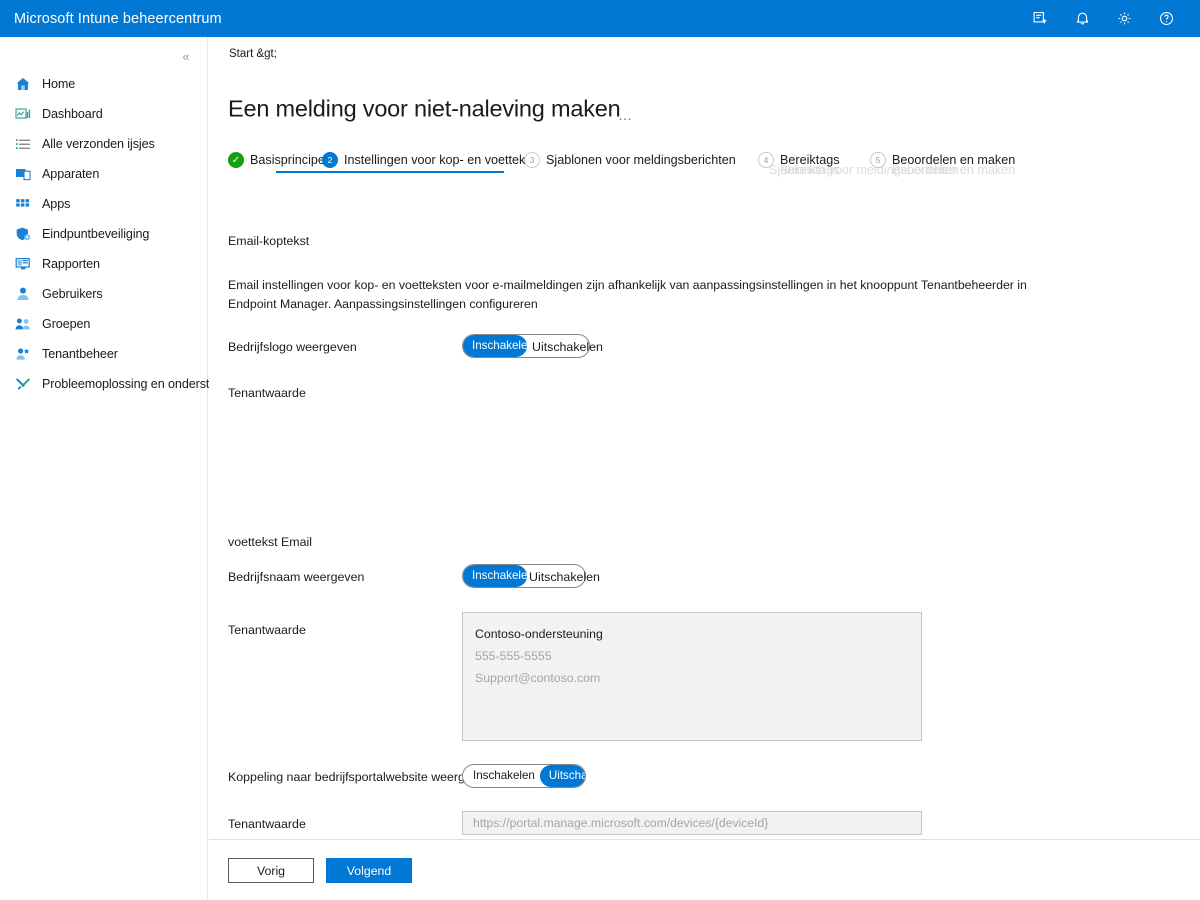 The width and height of the screenshot is (1200, 900). Describe the element at coordinates (369, 870) in the screenshot. I see `next-button: Volgend` at that location.